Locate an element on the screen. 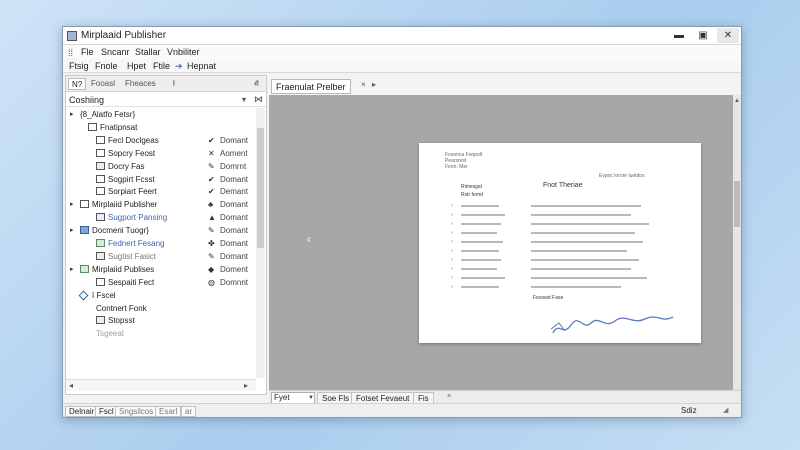 This screenshot has height=450, width=800. publisher-app-icon is located at coordinates (72, 36).